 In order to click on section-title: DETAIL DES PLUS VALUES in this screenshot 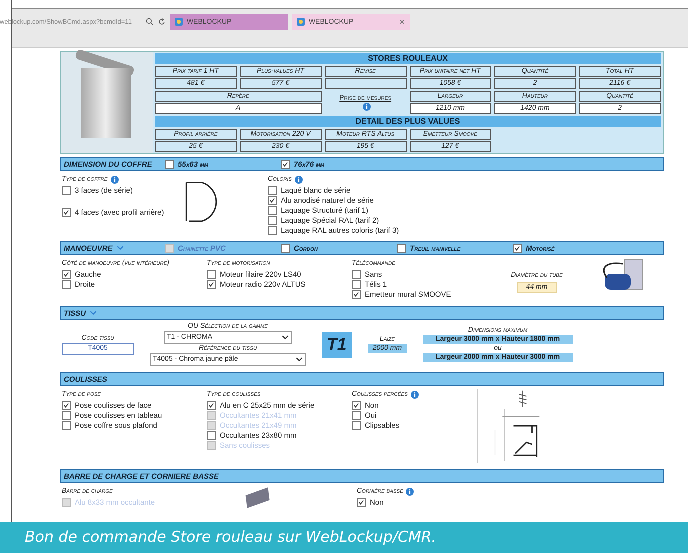, I will do `click(408, 121)`.